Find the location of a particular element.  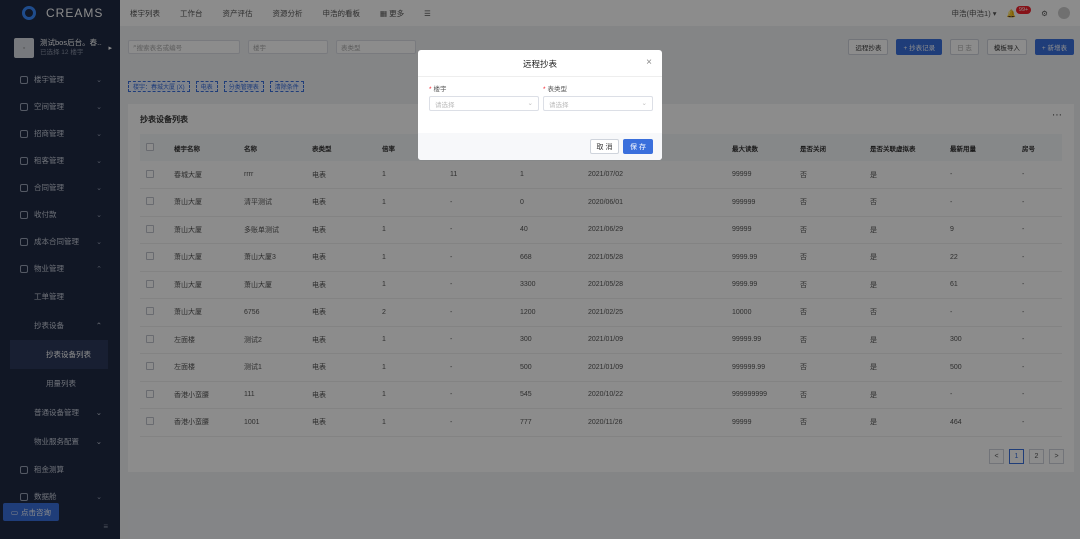

meter-type-label: * 表类型 is located at coordinates (555, 89).